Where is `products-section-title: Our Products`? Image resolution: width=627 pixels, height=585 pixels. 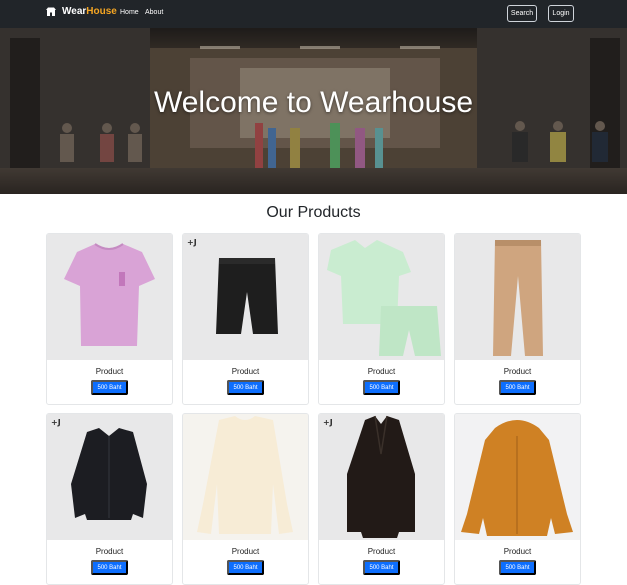
products-section-title: Our Products is located at coordinates (313, 212).